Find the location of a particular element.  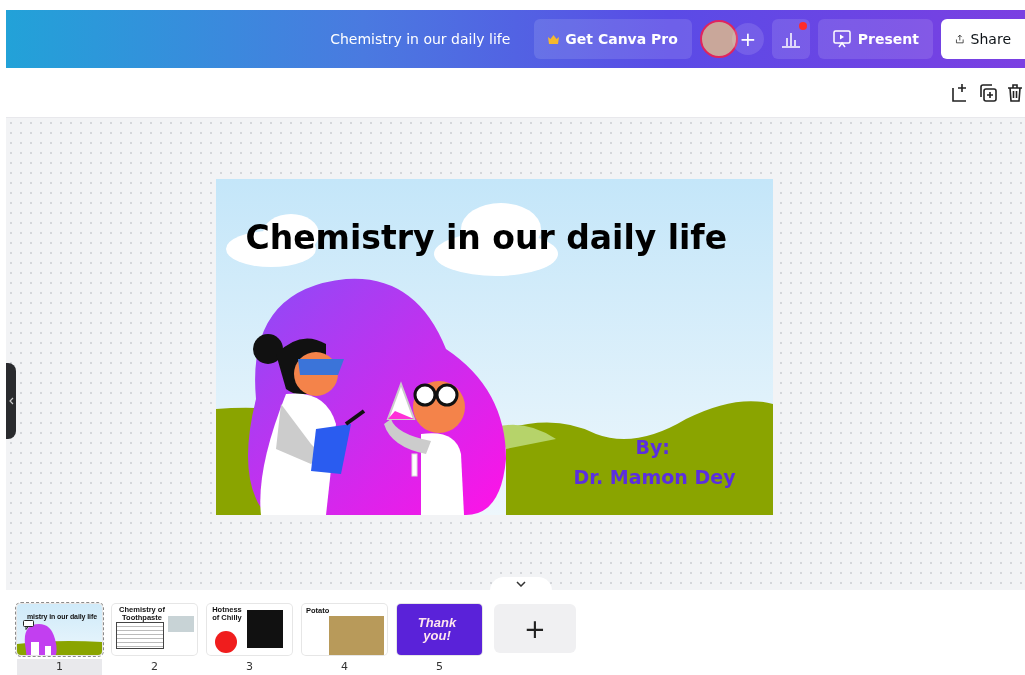

document-title: Chemistry in our daily life is located at coordinates (420, 39).